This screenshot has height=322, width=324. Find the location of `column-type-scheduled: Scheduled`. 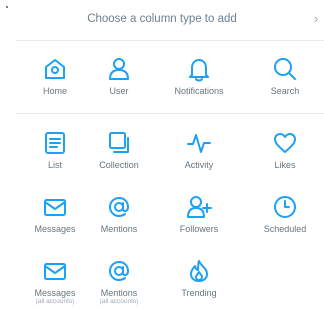

column-type-scheduled: Scheduled is located at coordinates (285, 214).